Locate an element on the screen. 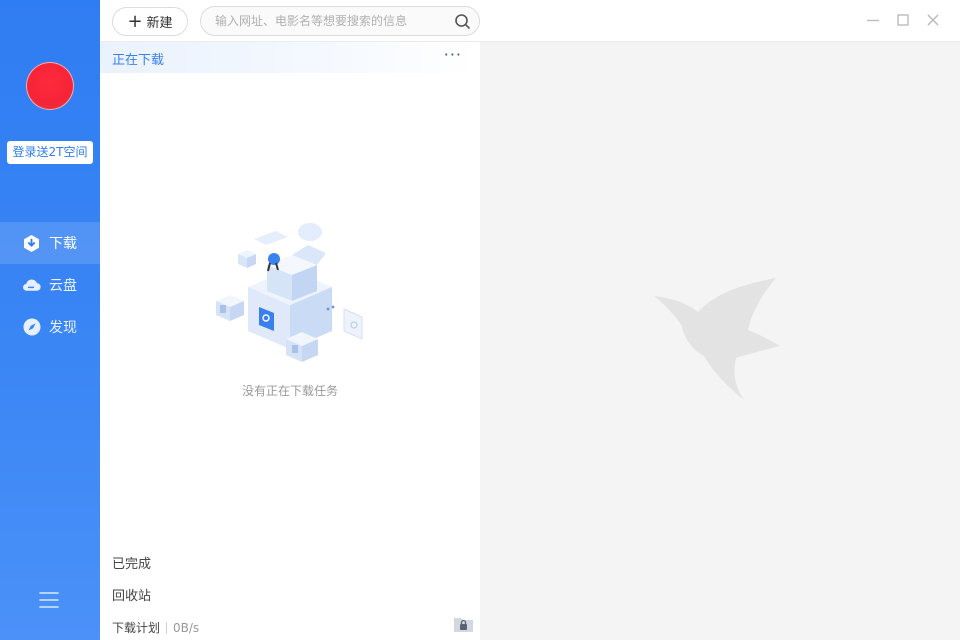 The image size is (960, 640). plus-icon: + is located at coordinates (135, 21).